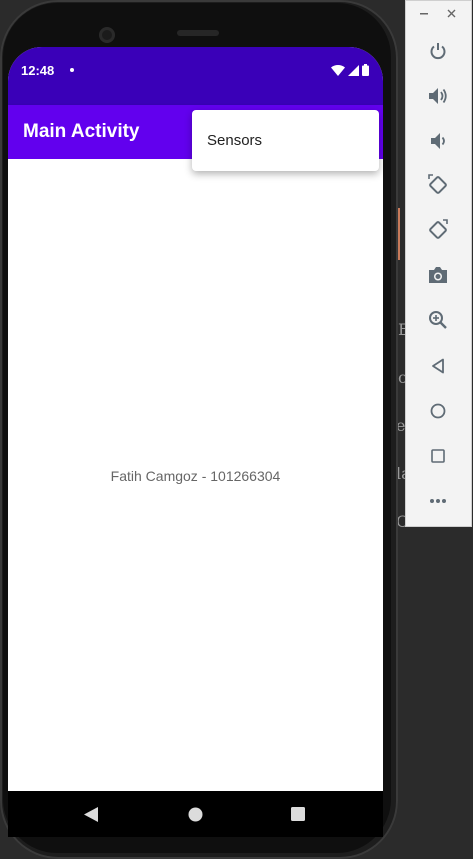 This screenshot has width=473, height=859. Describe the element at coordinates (234, 140) in the screenshot. I see `menu-item-sensors: Sensors` at that location.